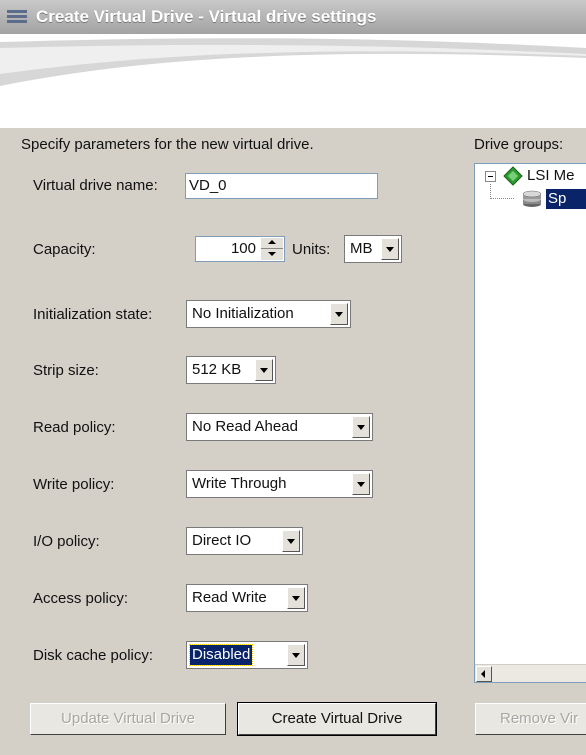 Image resolution: width=586 pixels, height=755 pixels. I want to click on scroll-left-button, so click(484, 674).